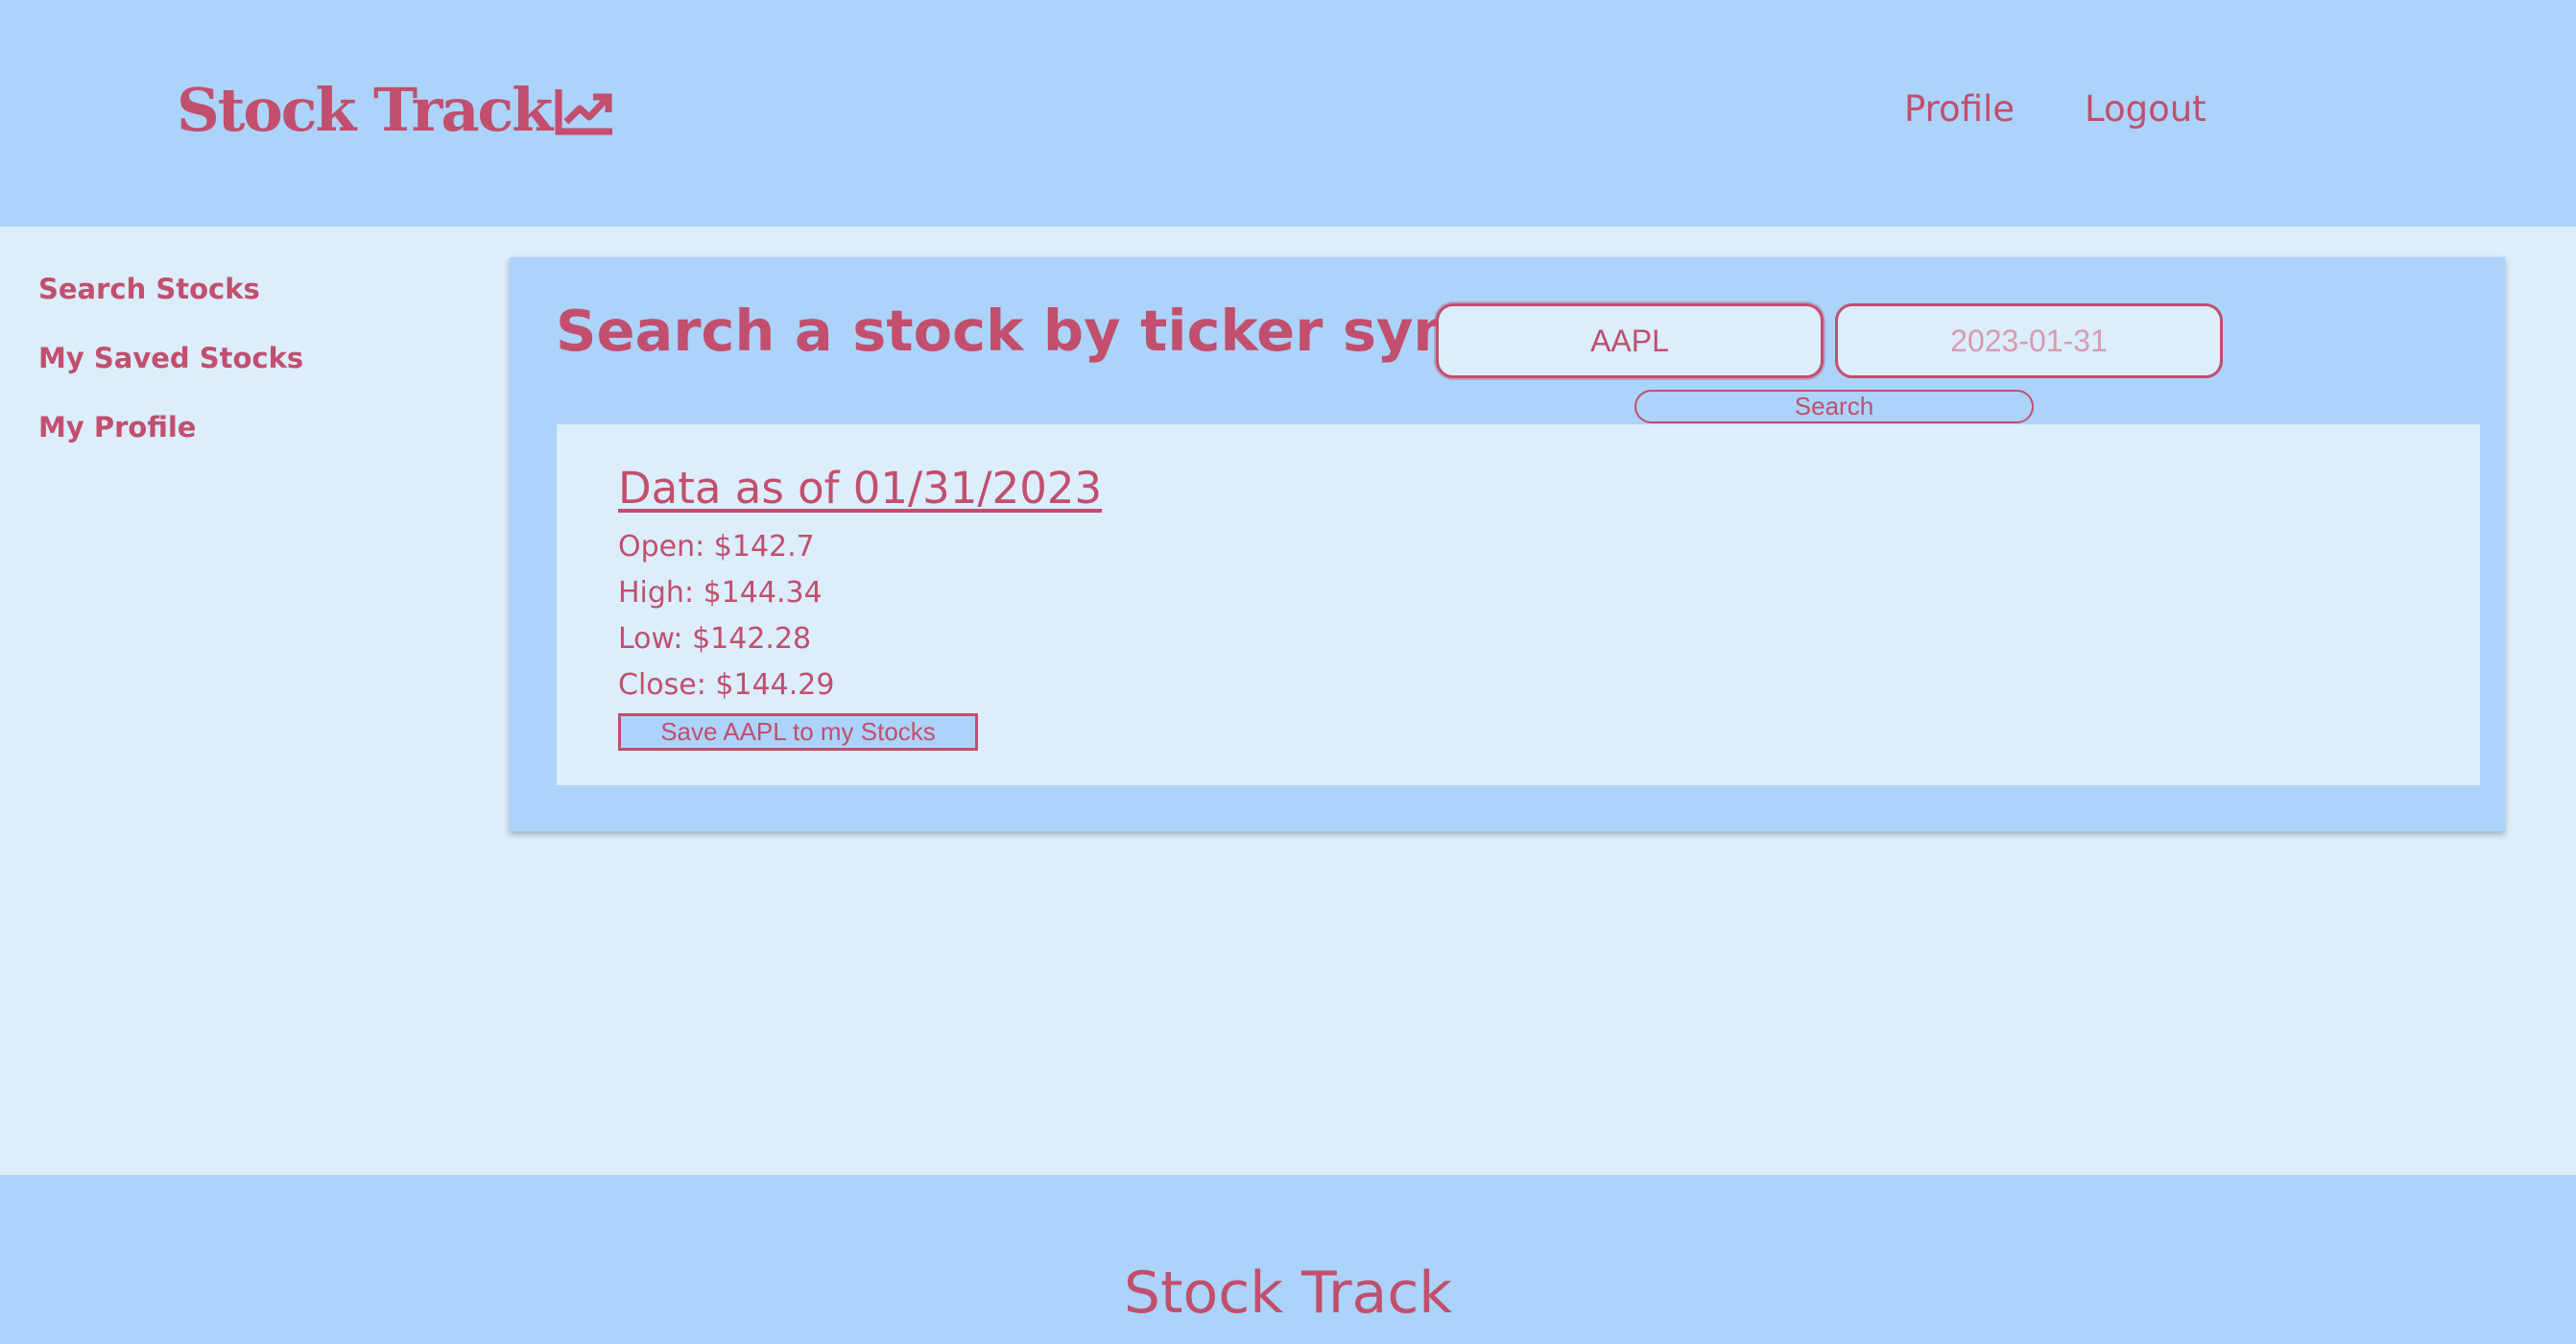  Describe the element at coordinates (726, 685) in the screenshot. I see `close-price: Close: $144.29` at that location.